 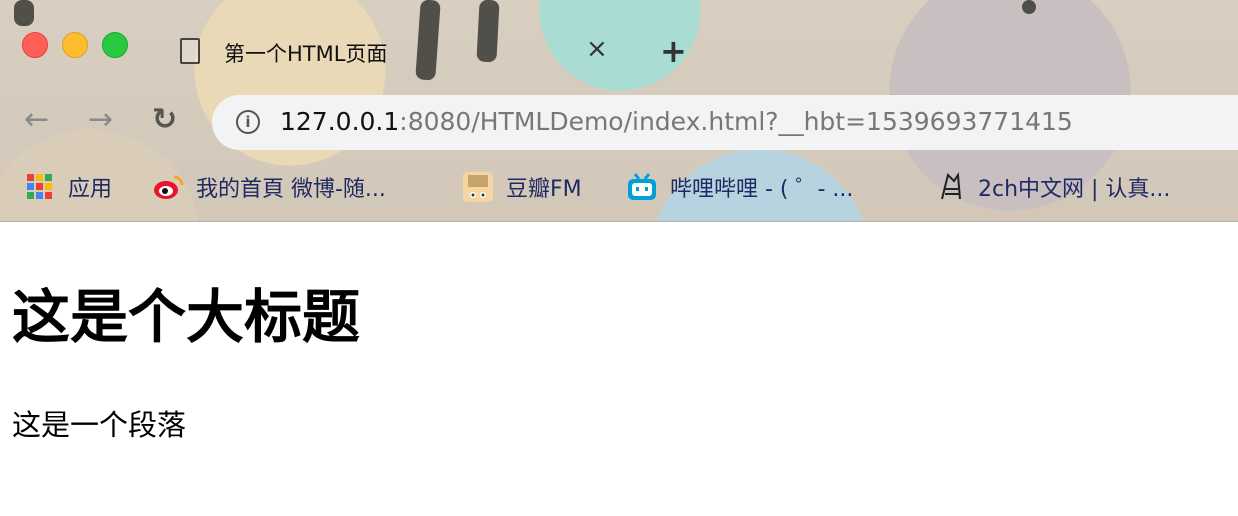 What do you see at coordinates (394, 52) in the screenshot?
I see `browser-tab: 第一个HTML页面 ×` at bounding box center [394, 52].